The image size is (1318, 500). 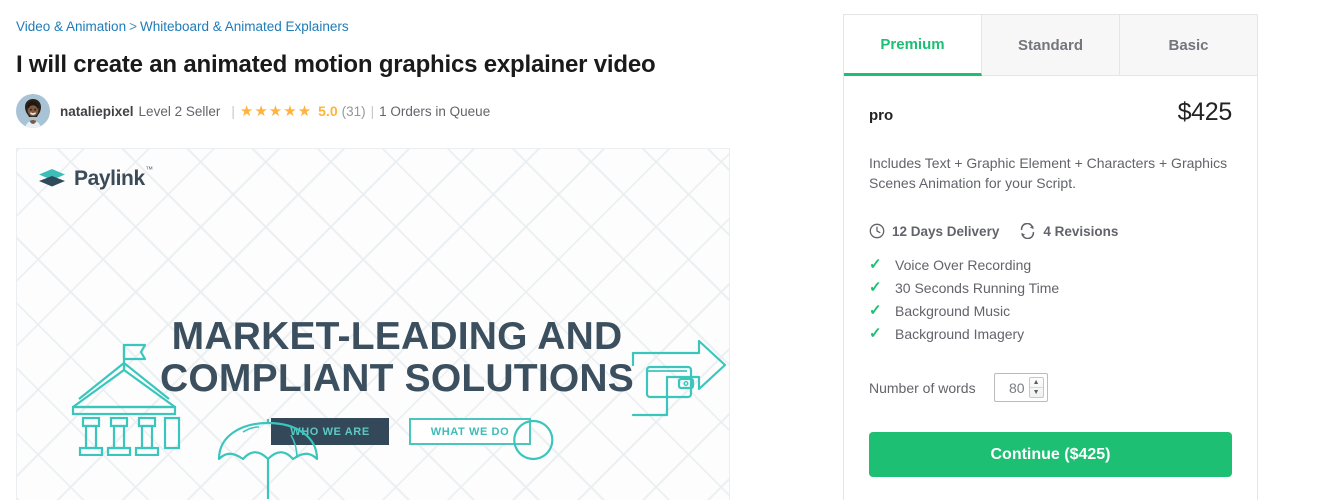 I want to click on rating-stars: ★ ★ ★ ★ ★, so click(x=275, y=111).